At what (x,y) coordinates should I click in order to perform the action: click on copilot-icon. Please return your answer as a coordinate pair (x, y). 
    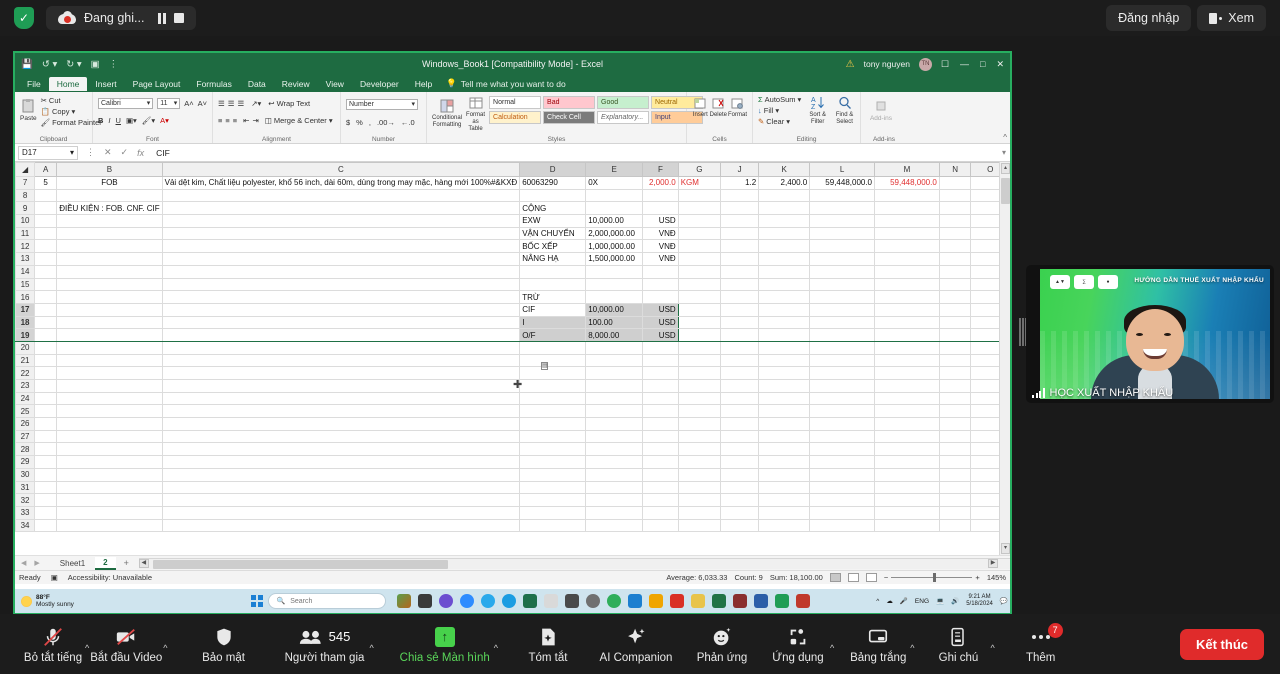
    Looking at the image, I should click on (403, 601).